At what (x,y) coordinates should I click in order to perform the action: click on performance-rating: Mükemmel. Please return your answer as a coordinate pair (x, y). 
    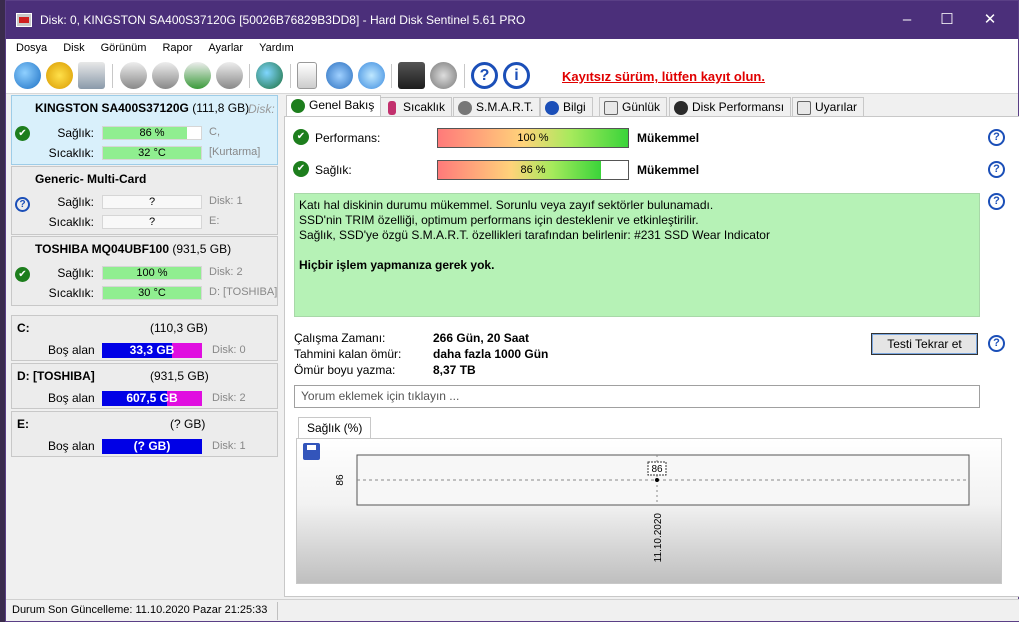
    Looking at the image, I should click on (668, 138).